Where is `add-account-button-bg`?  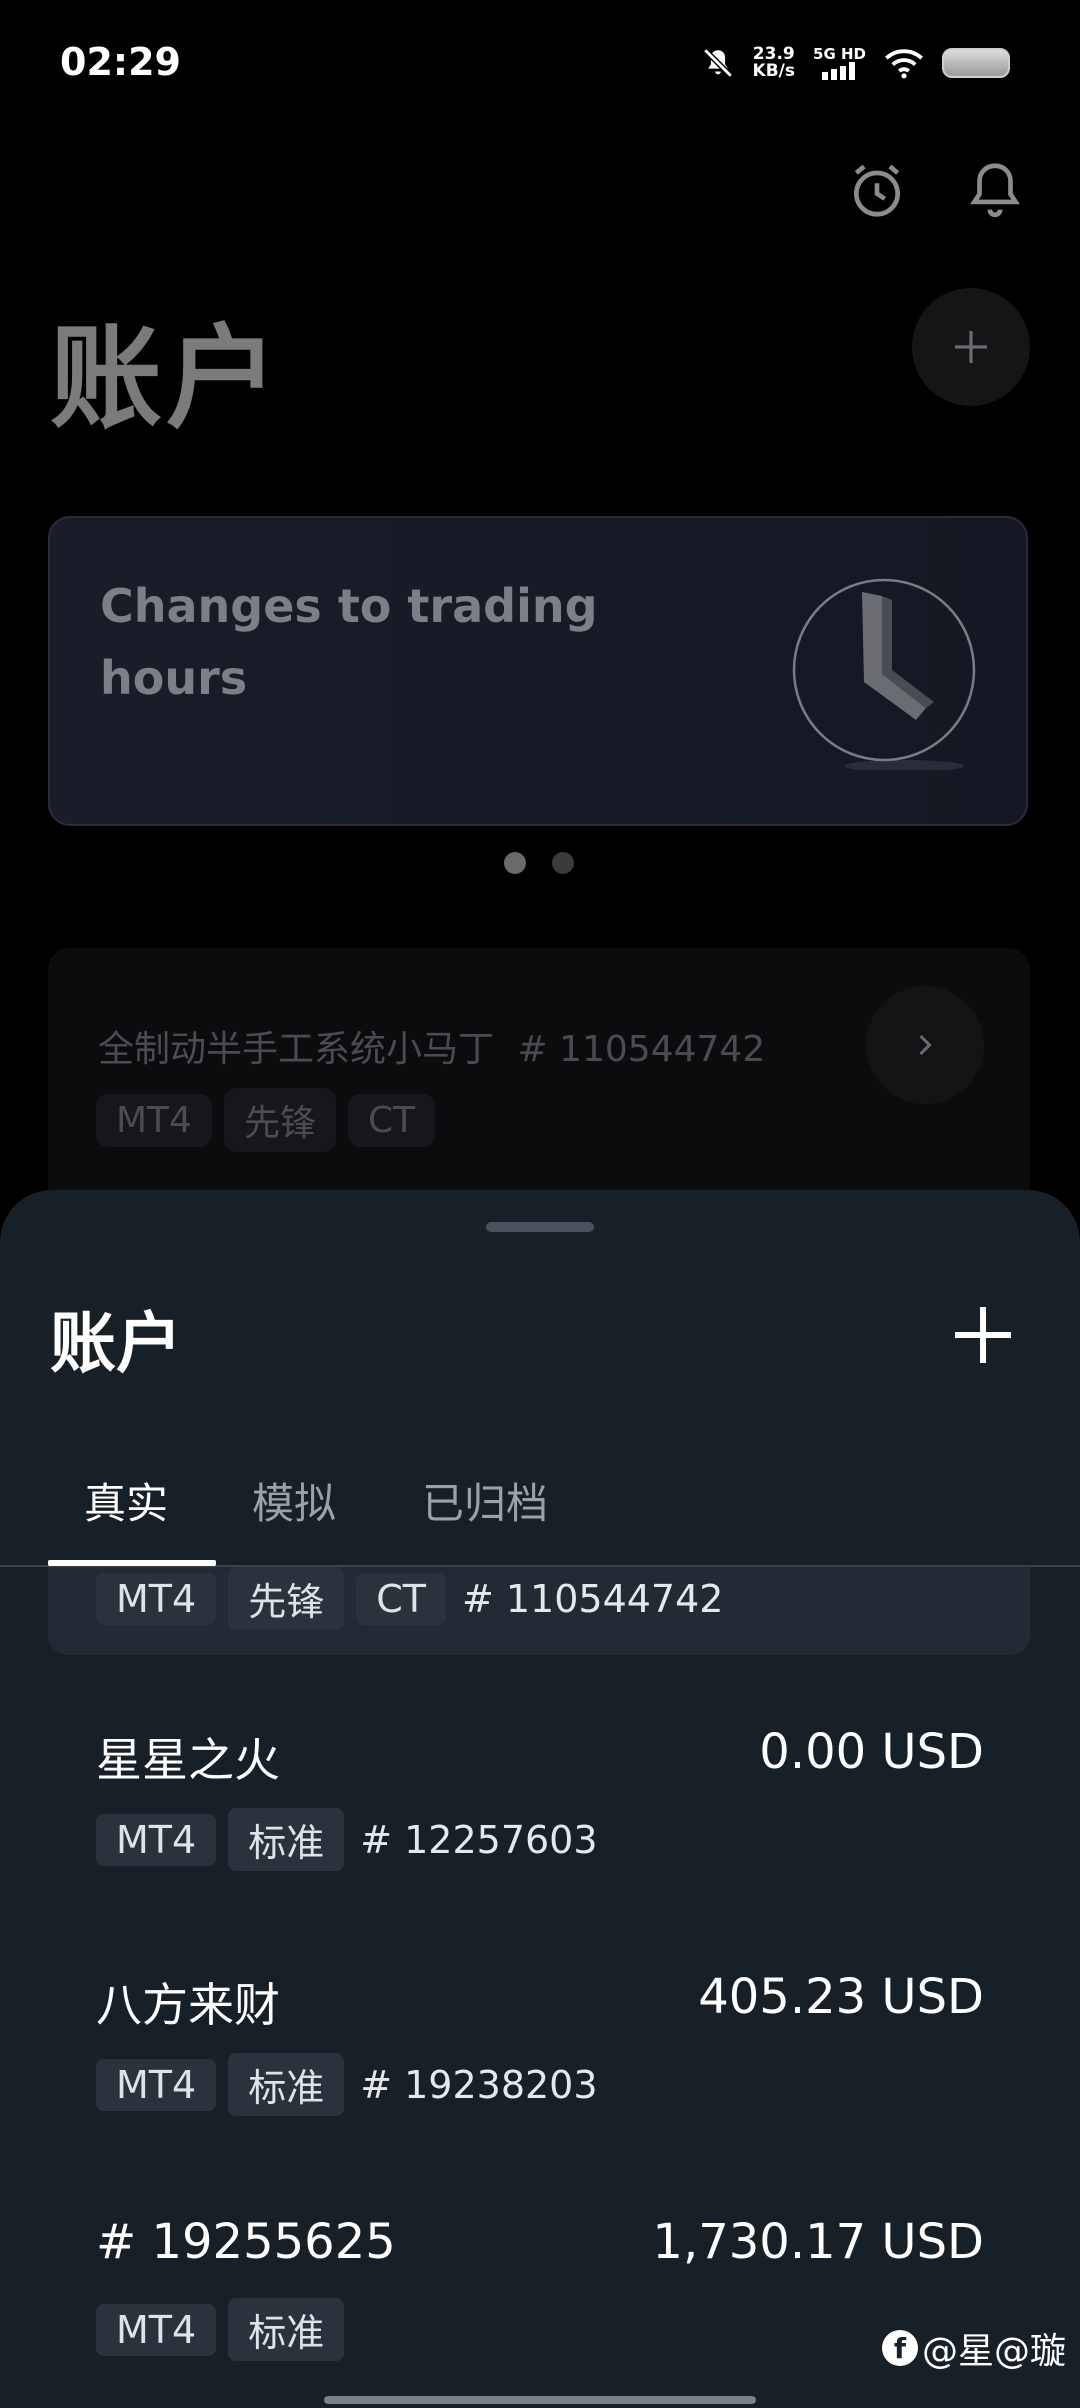
add-account-button-bg is located at coordinates (971, 347).